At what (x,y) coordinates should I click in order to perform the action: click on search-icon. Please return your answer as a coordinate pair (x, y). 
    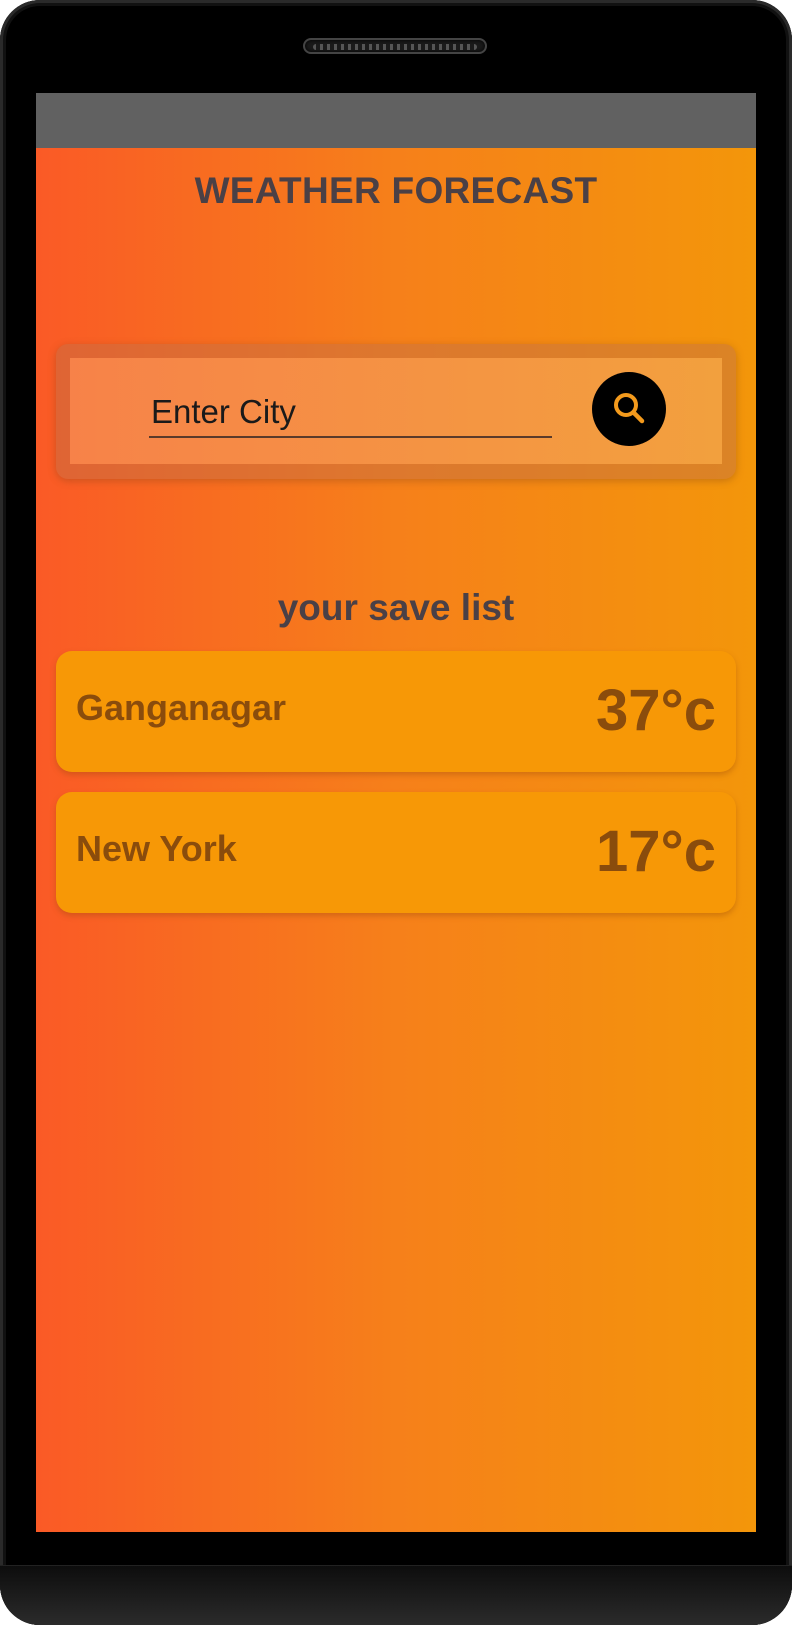
    Looking at the image, I should click on (629, 409).